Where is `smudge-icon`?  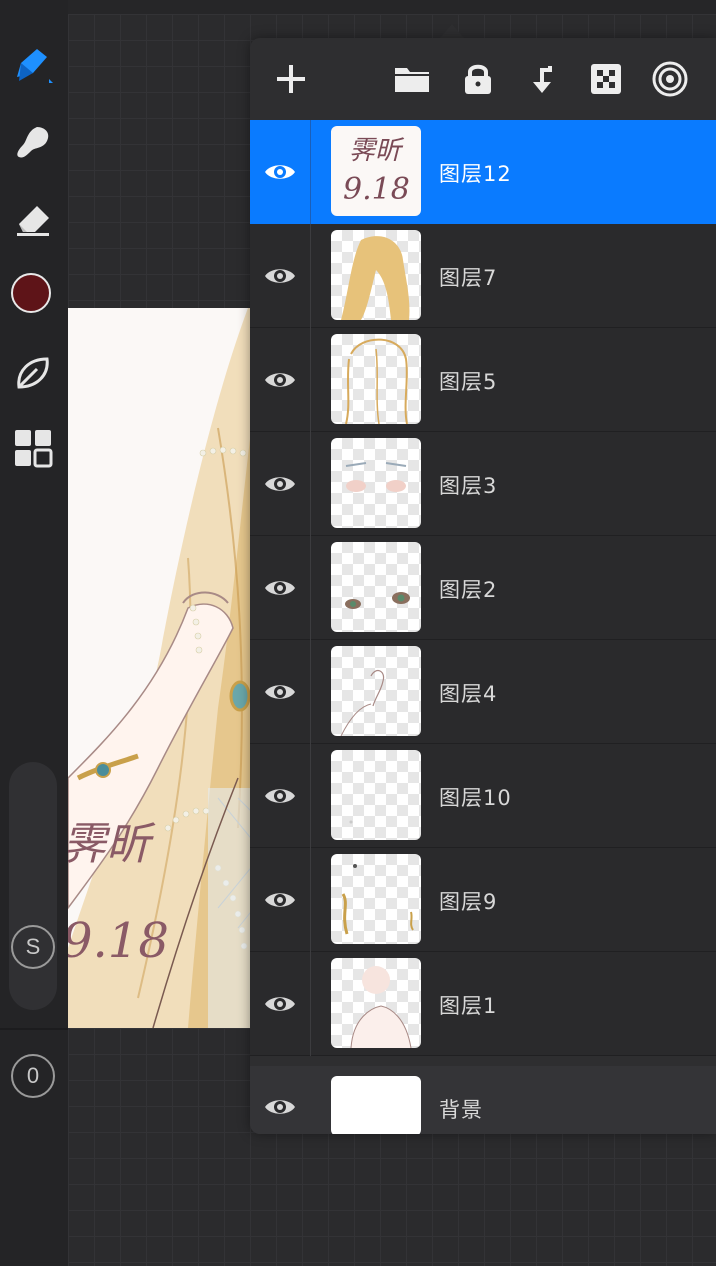 smudge-icon is located at coordinates (33, 143).